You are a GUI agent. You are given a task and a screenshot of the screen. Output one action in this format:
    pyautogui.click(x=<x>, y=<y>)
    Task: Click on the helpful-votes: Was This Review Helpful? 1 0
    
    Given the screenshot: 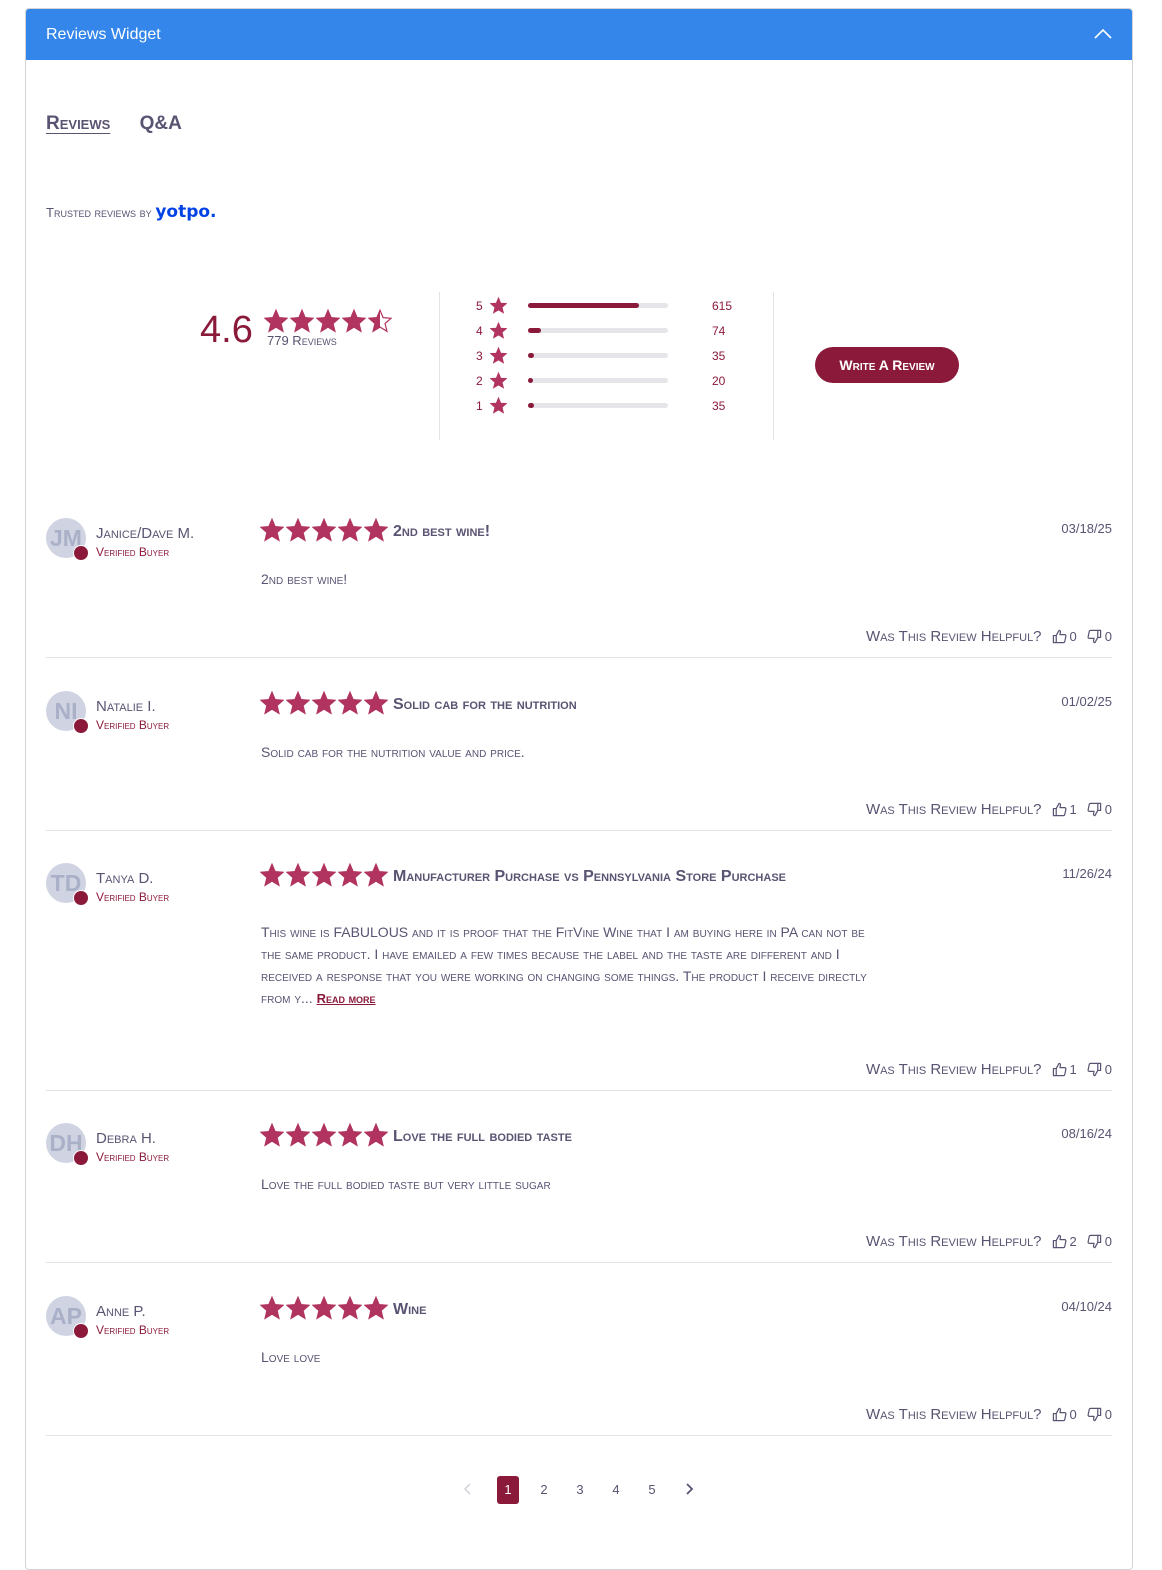 What is the action you would take?
    pyautogui.click(x=989, y=809)
    